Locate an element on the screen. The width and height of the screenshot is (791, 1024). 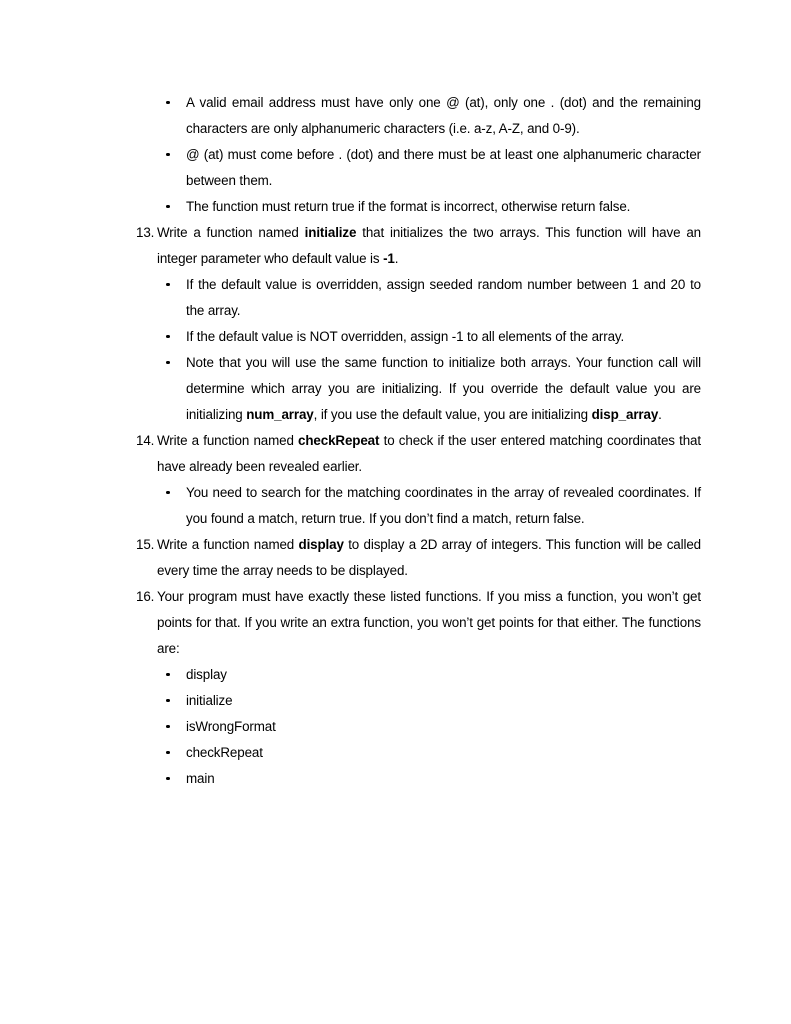
paragraph-text: main is located at coordinates (443, 779).